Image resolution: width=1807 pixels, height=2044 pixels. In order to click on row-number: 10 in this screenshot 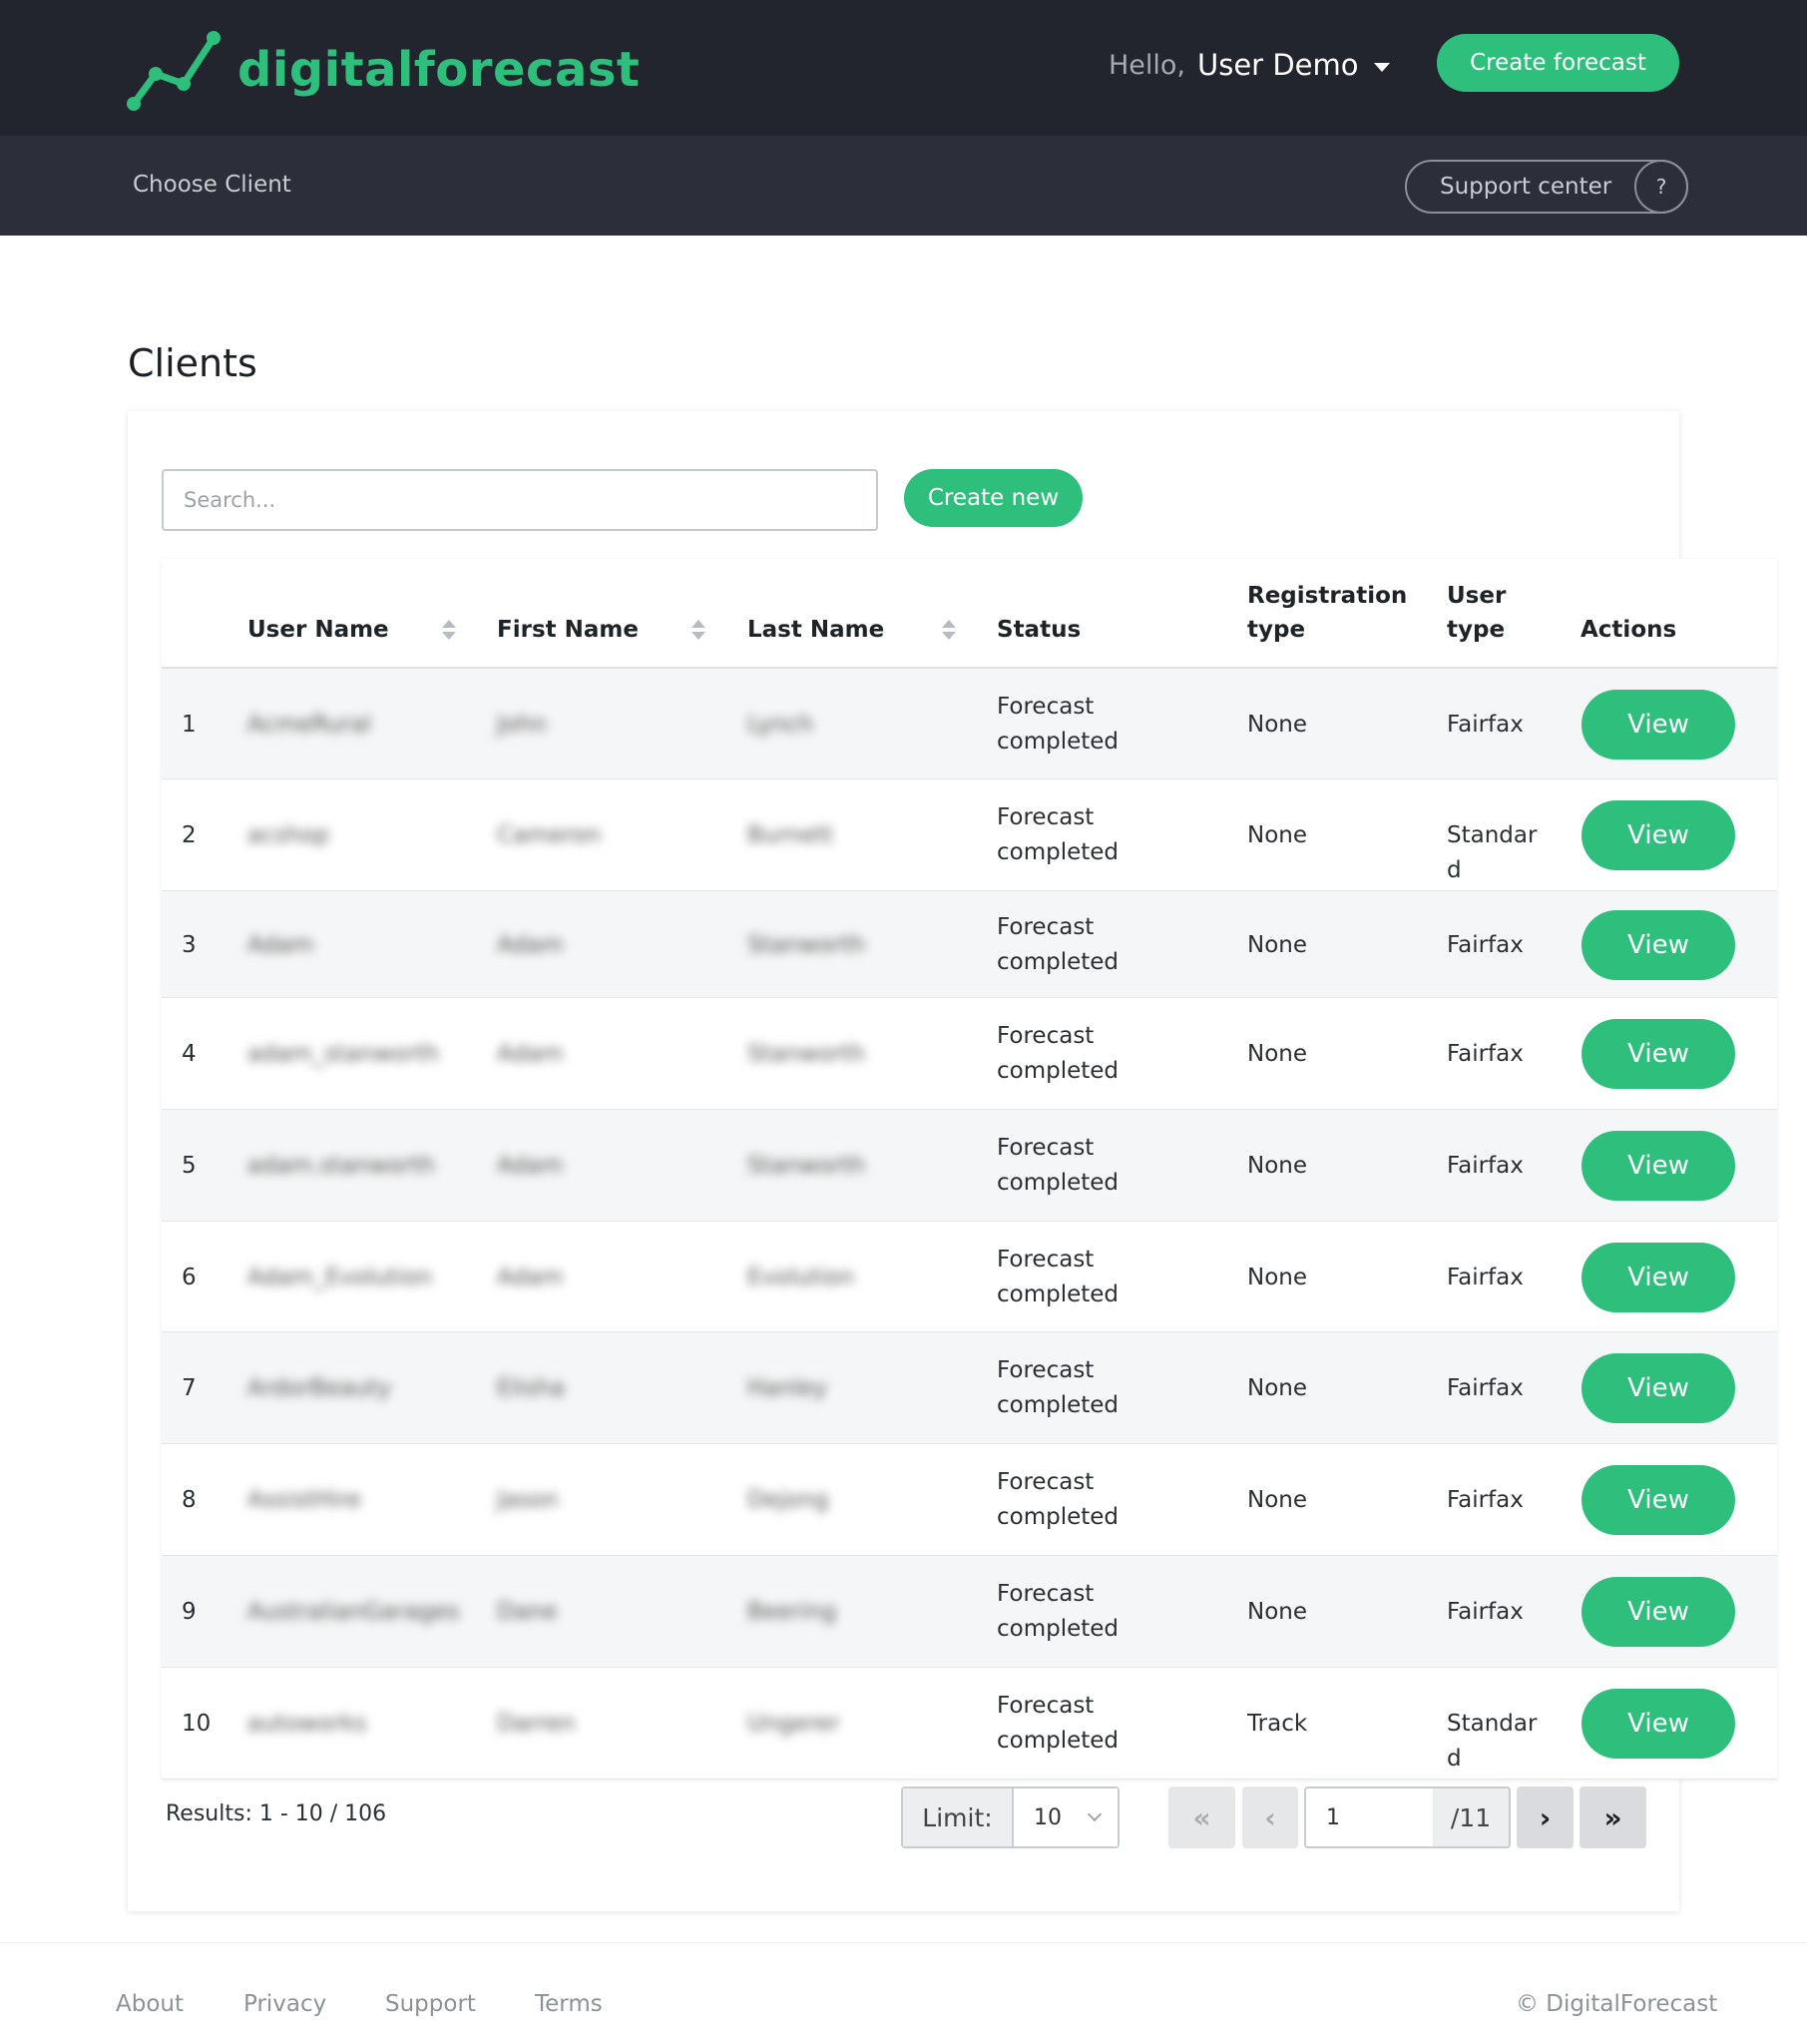, I will do `click(197, 1724)`.